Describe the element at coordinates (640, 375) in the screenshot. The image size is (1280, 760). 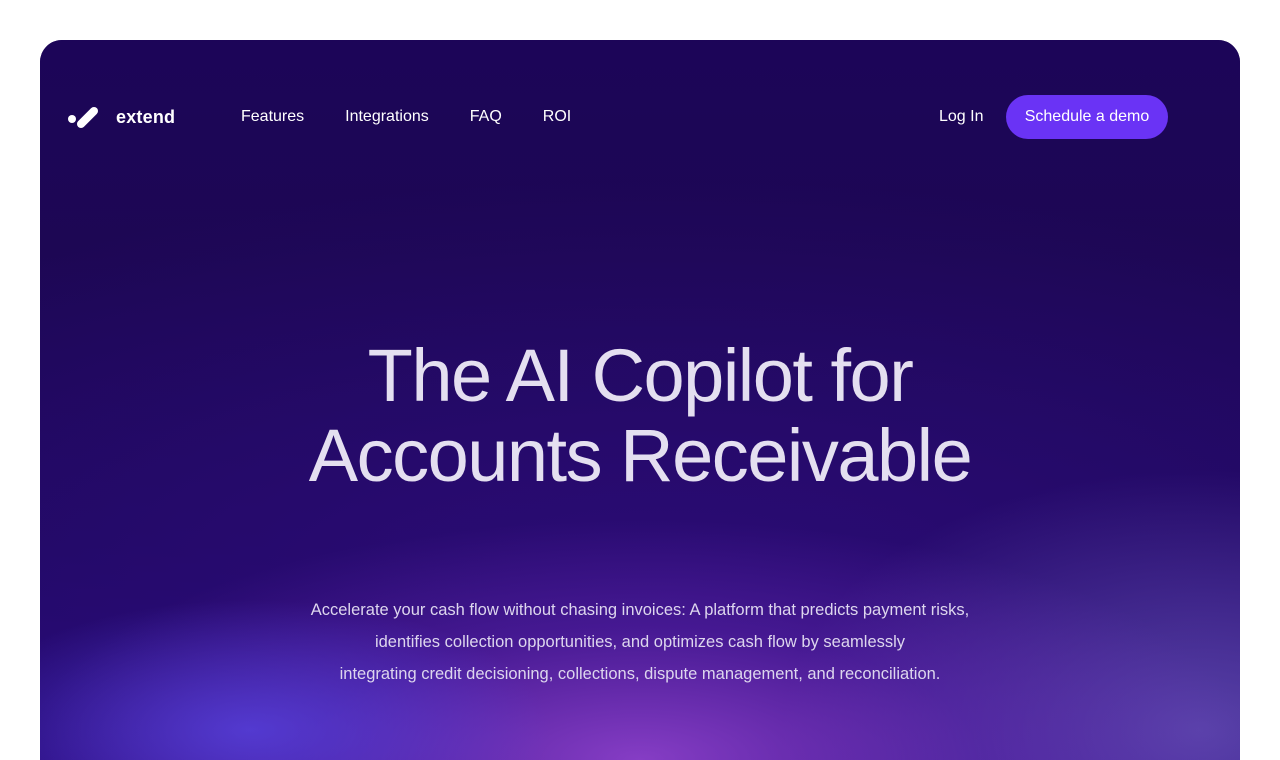
I see `hero-title-line-1: The AI Copilot for` at that location.